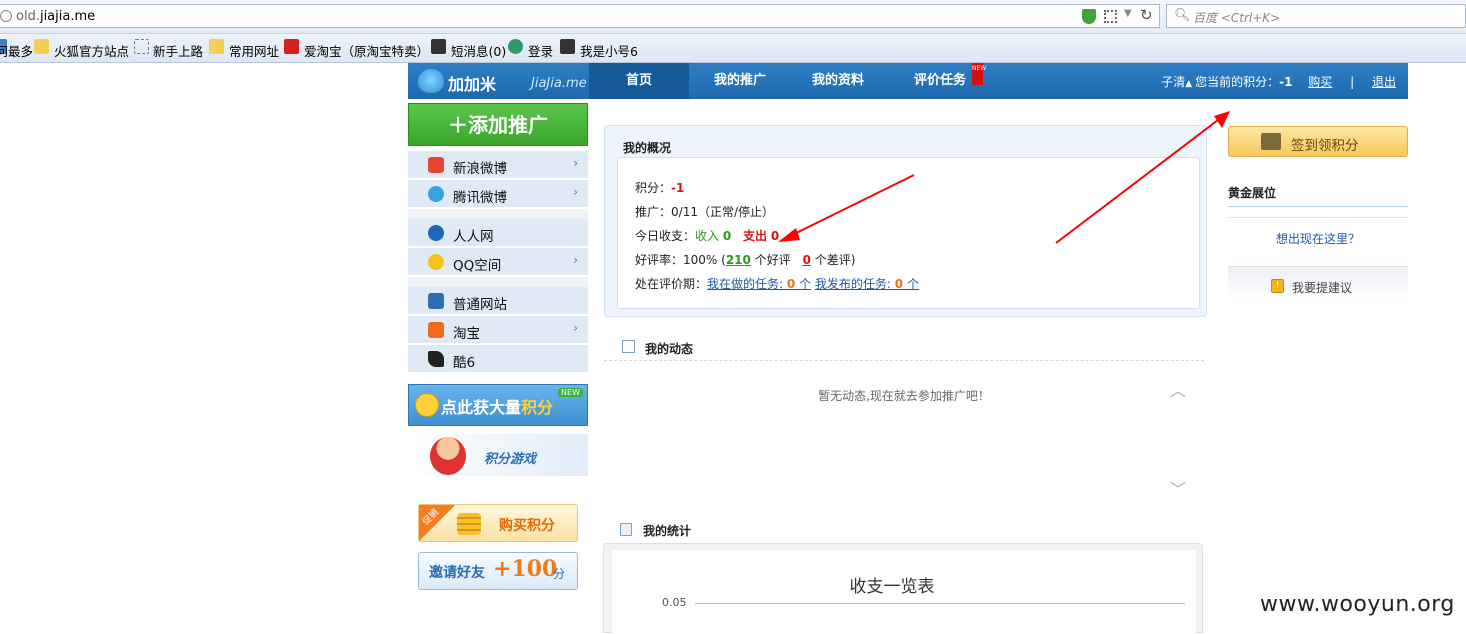  I want to click on nav-home: 首页, so click(639, 81).